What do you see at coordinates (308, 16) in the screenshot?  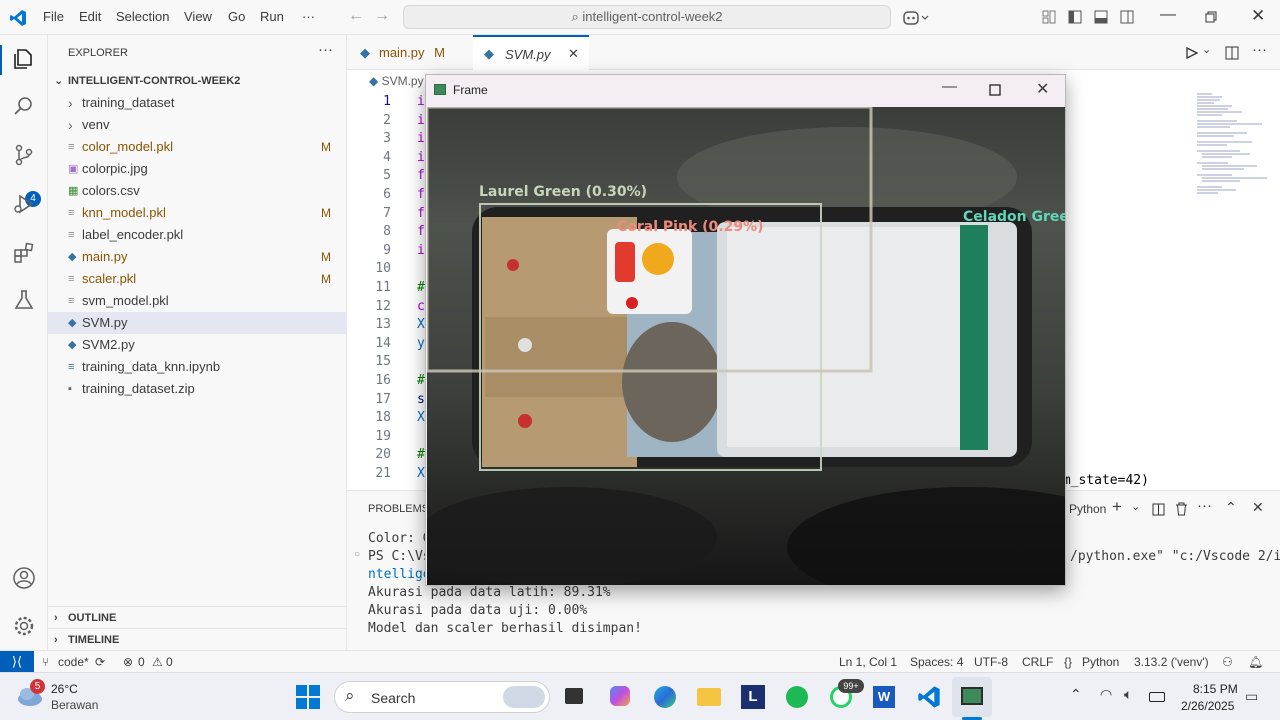 I see `menu-more: ···` at bounding box center [308, 16].